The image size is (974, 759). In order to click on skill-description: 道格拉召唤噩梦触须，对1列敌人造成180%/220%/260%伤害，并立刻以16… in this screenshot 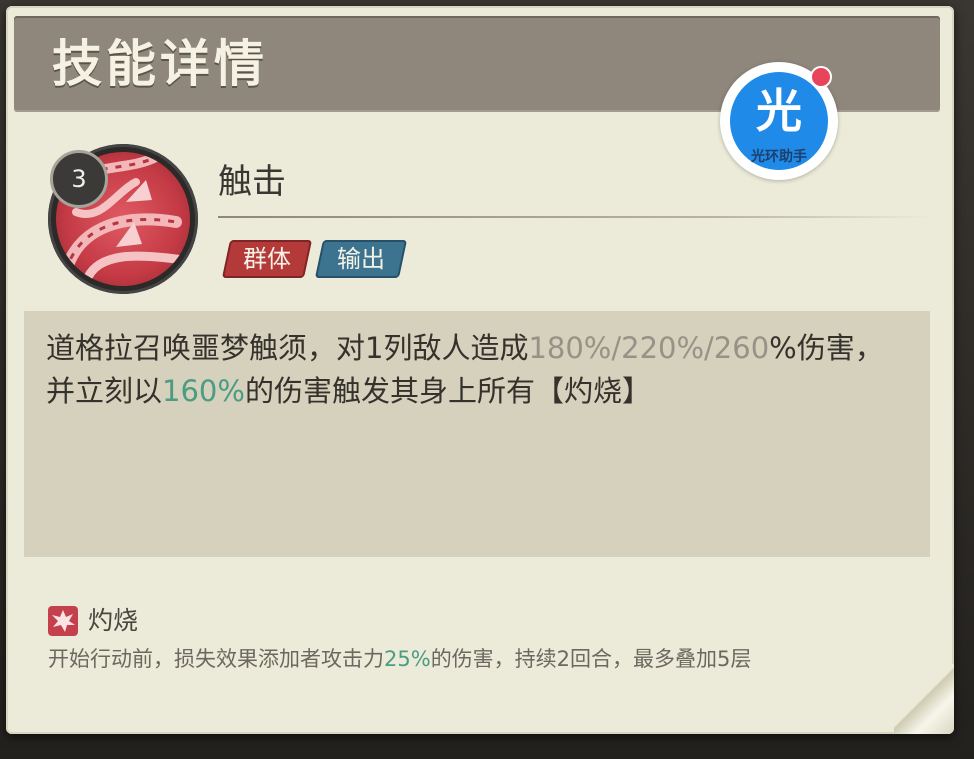, I will do `click(479, 370)`.